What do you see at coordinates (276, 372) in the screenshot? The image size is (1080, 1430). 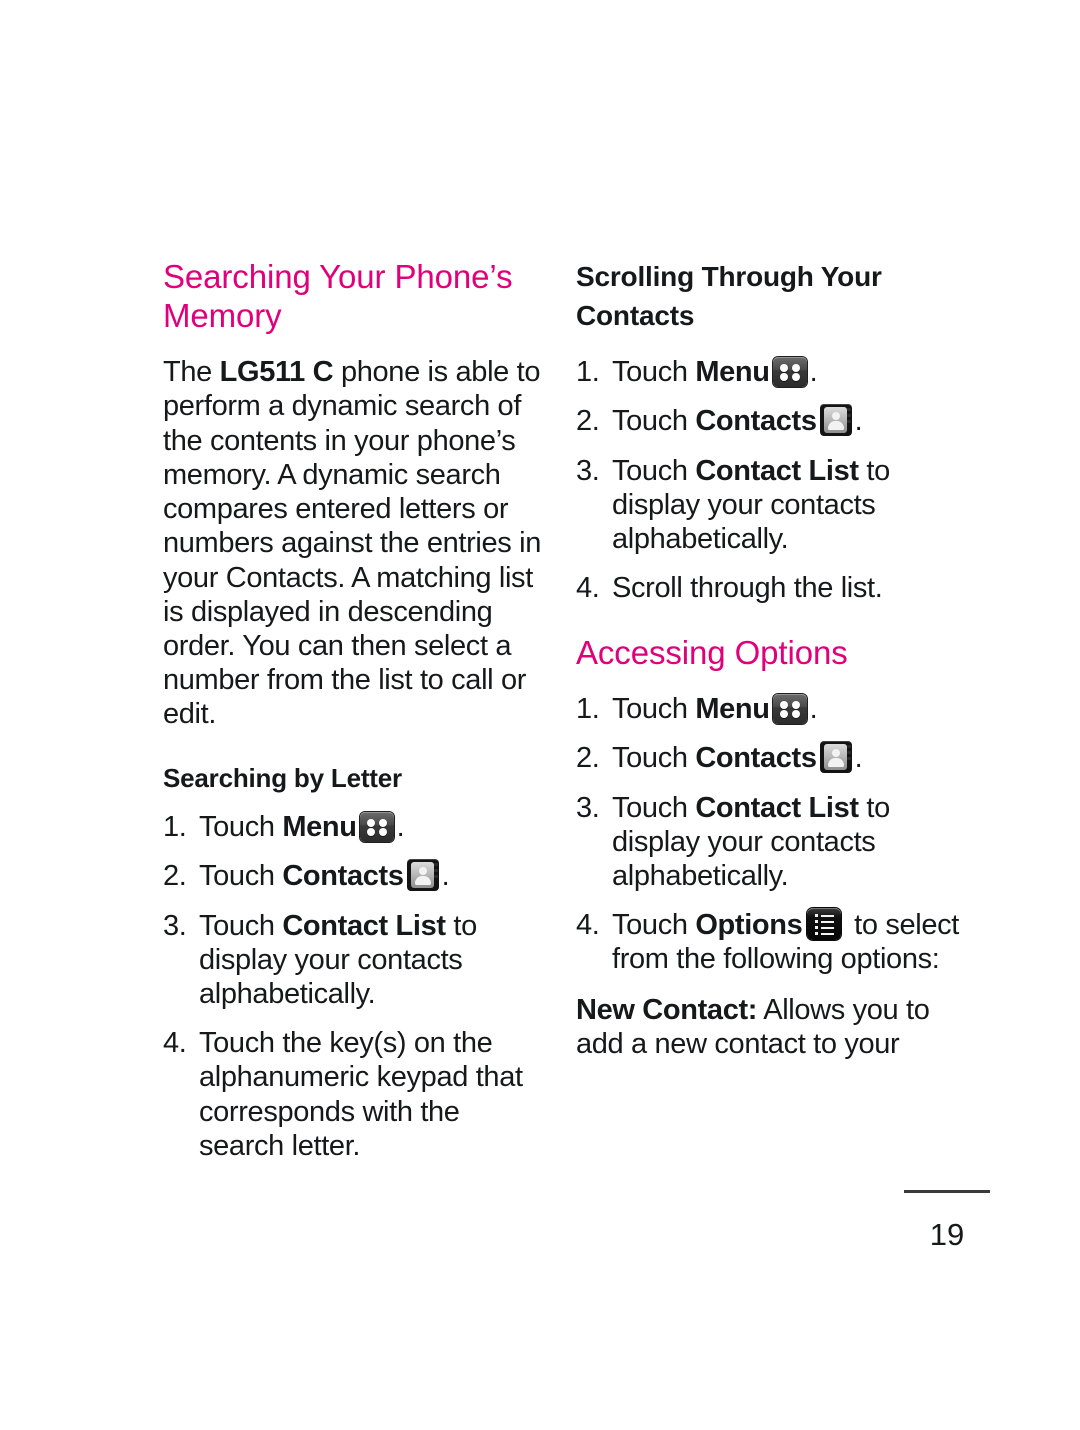 I see `device-model-name: LG511 C` at bounding box center [276, 372].